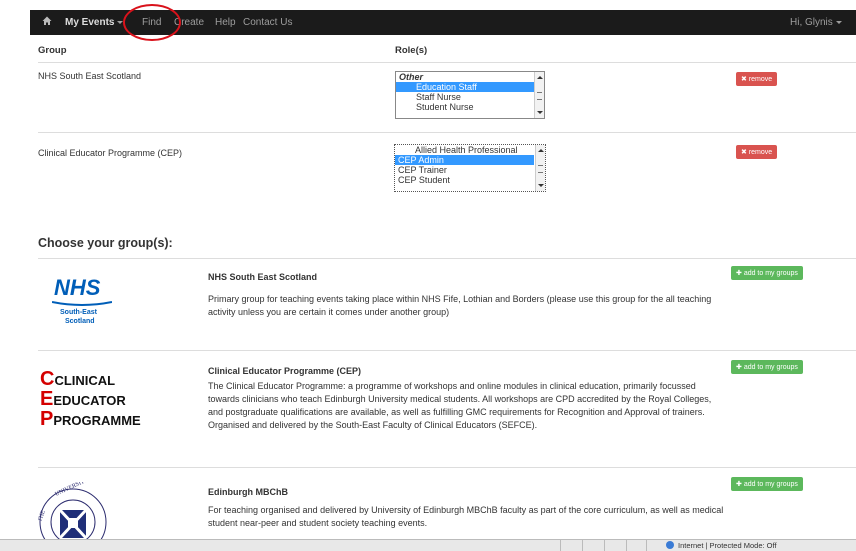 The height and width of the screenshot is (551, 856). What do you see at coordinates (52, 50) in the screenshot?
I see `group-column-header: Group` at bounding box center [52, 50].